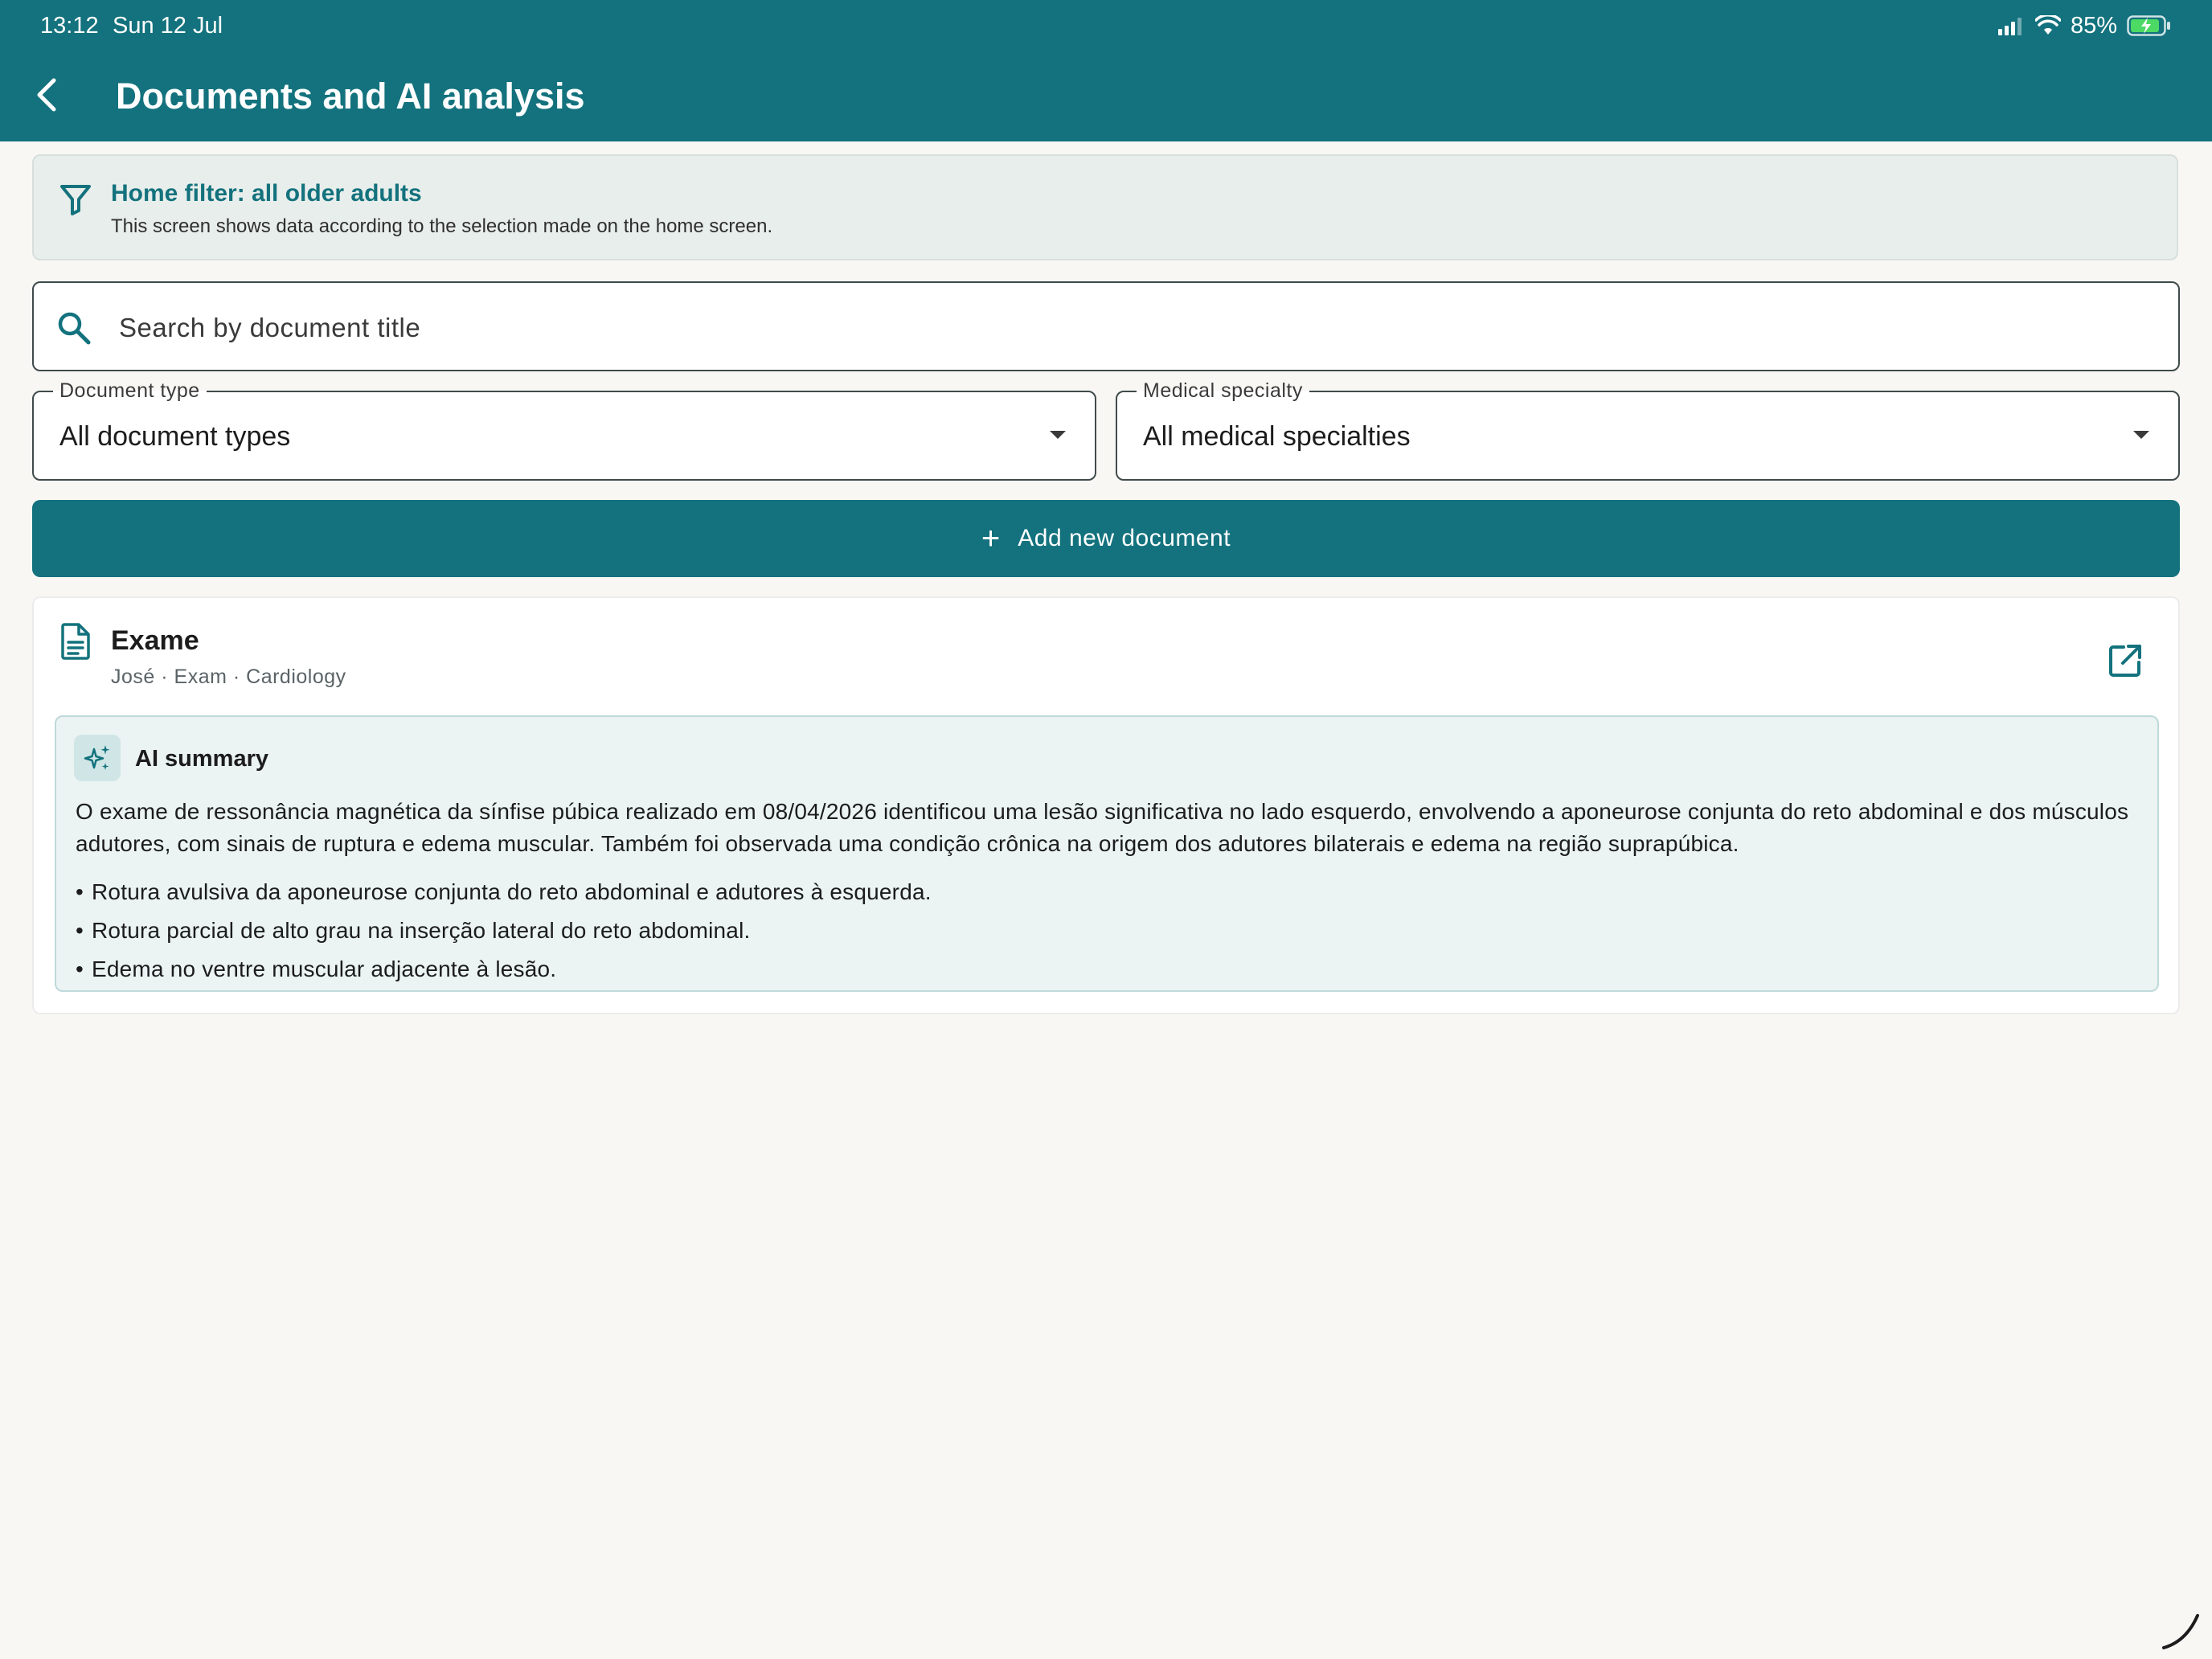 This screenshot has width=2212, height=1659. I want to click on document-type-label: Document type, so click(130, 390).